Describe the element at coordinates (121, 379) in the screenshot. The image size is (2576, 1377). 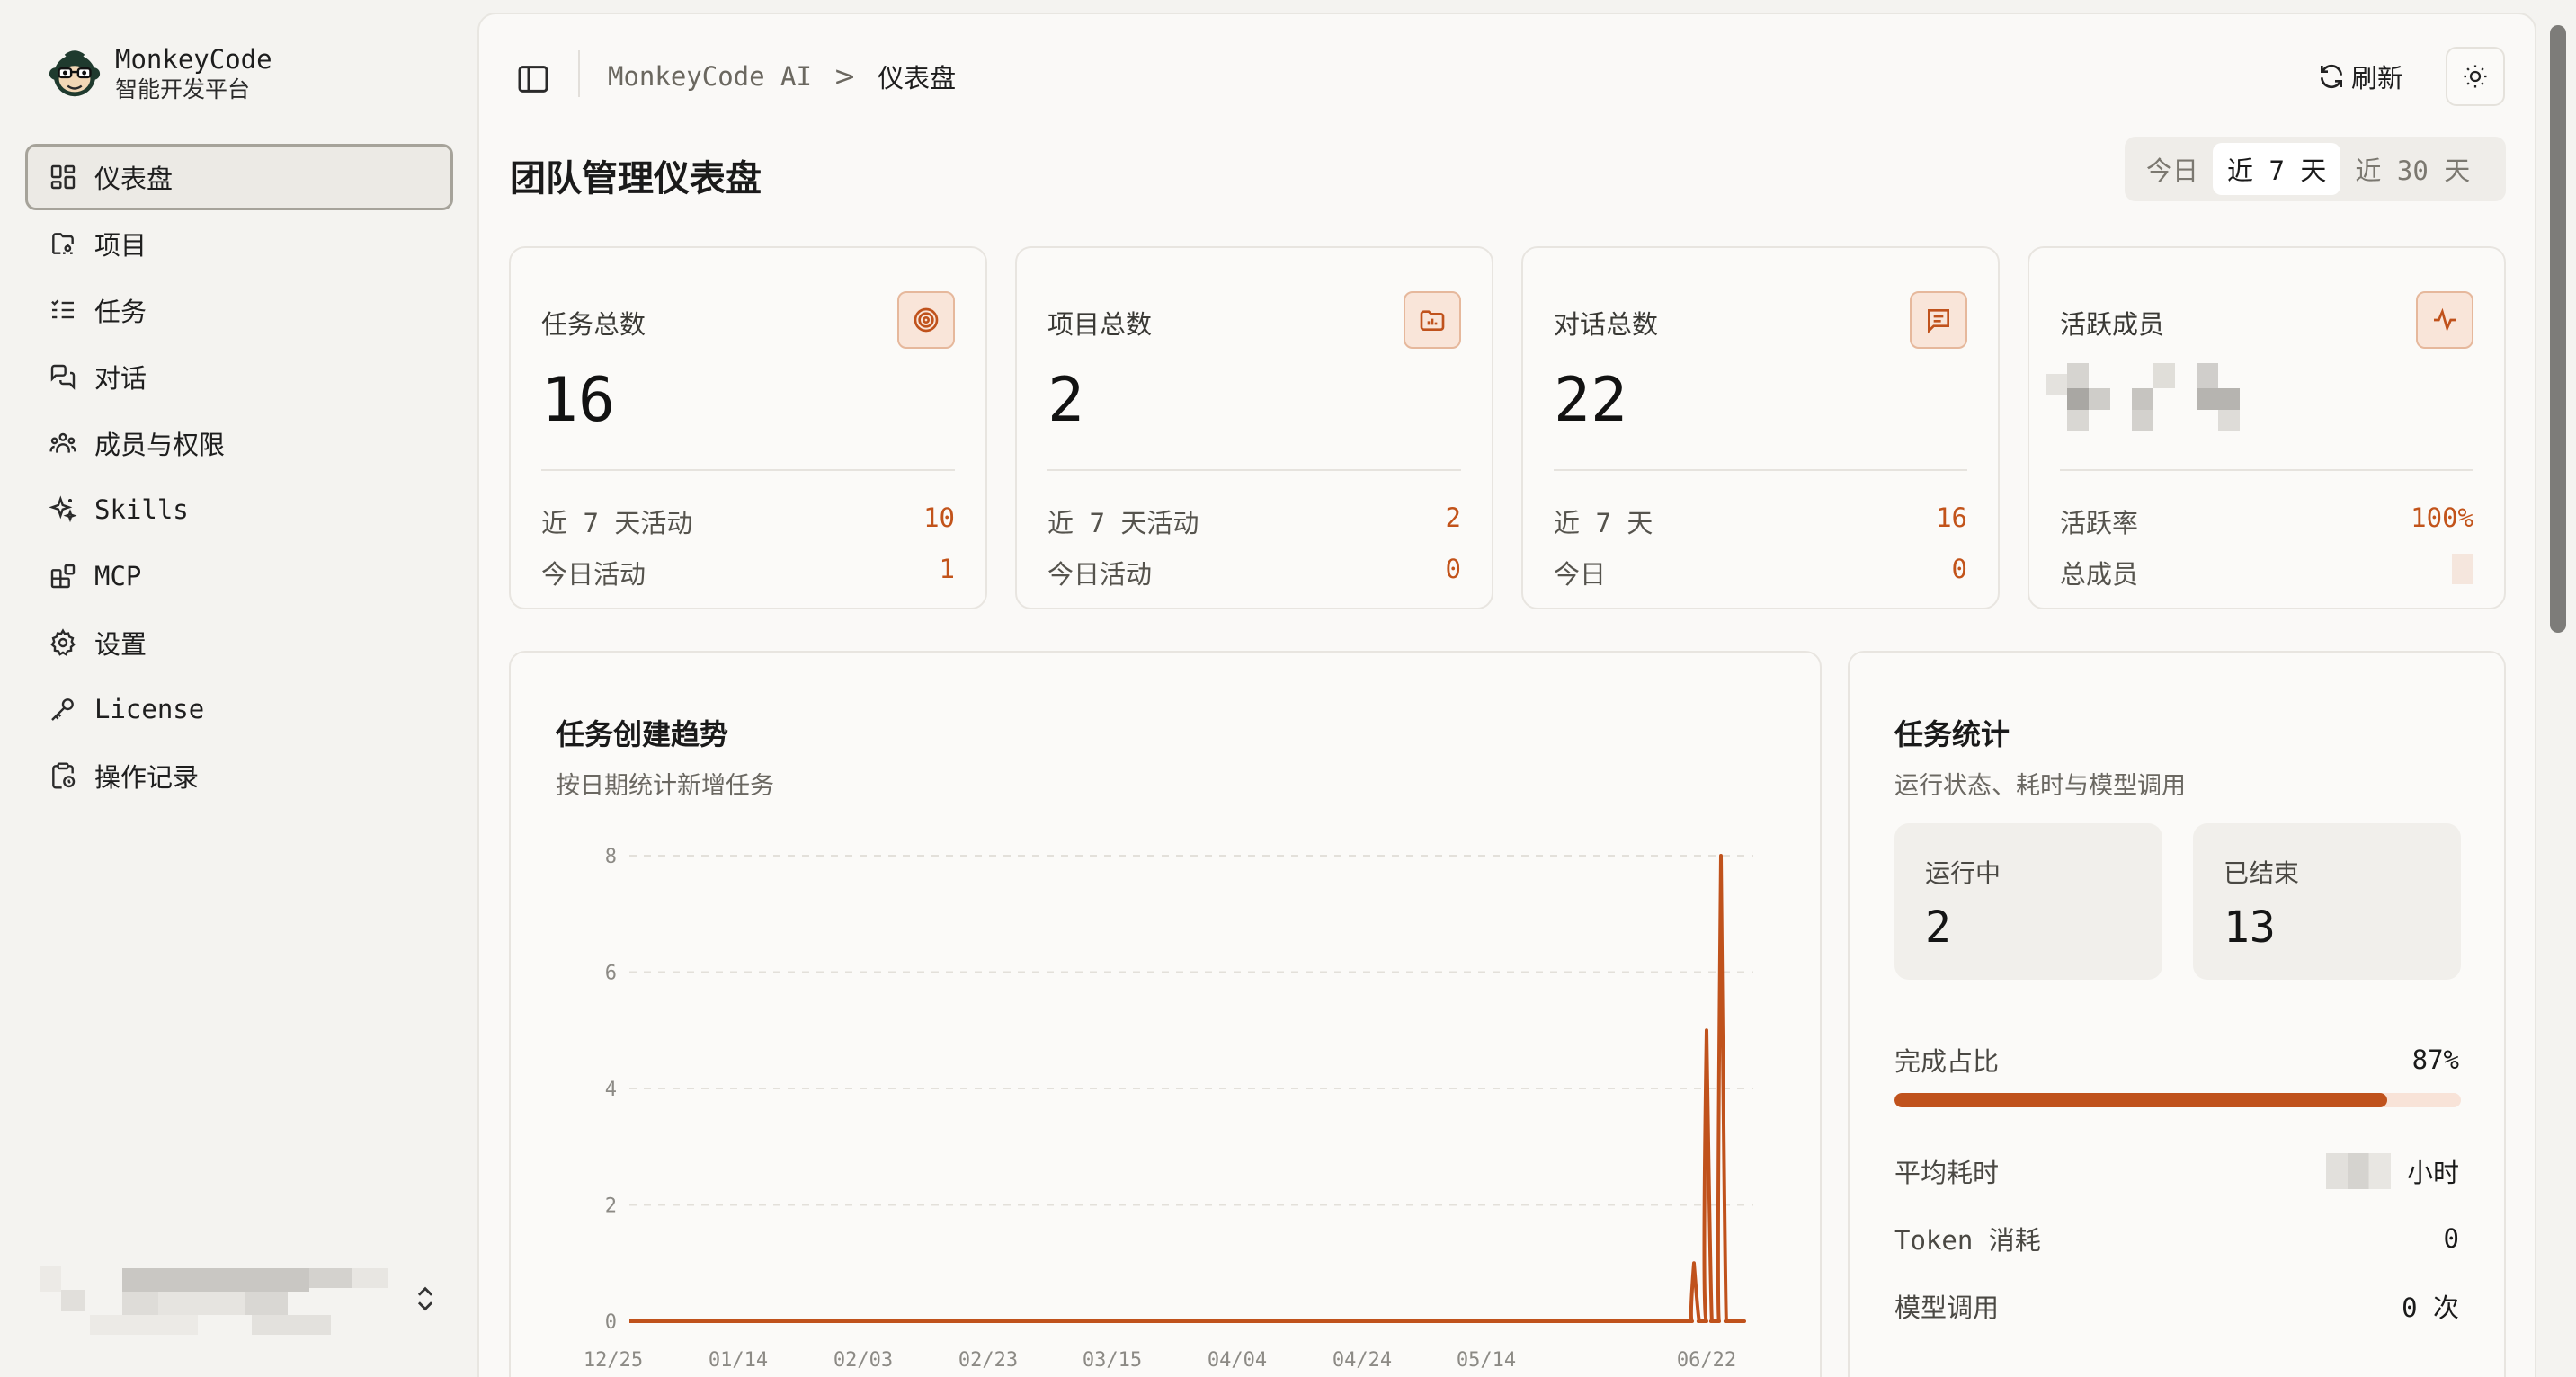
I see `sidebar-item-label: 对话` at that location.